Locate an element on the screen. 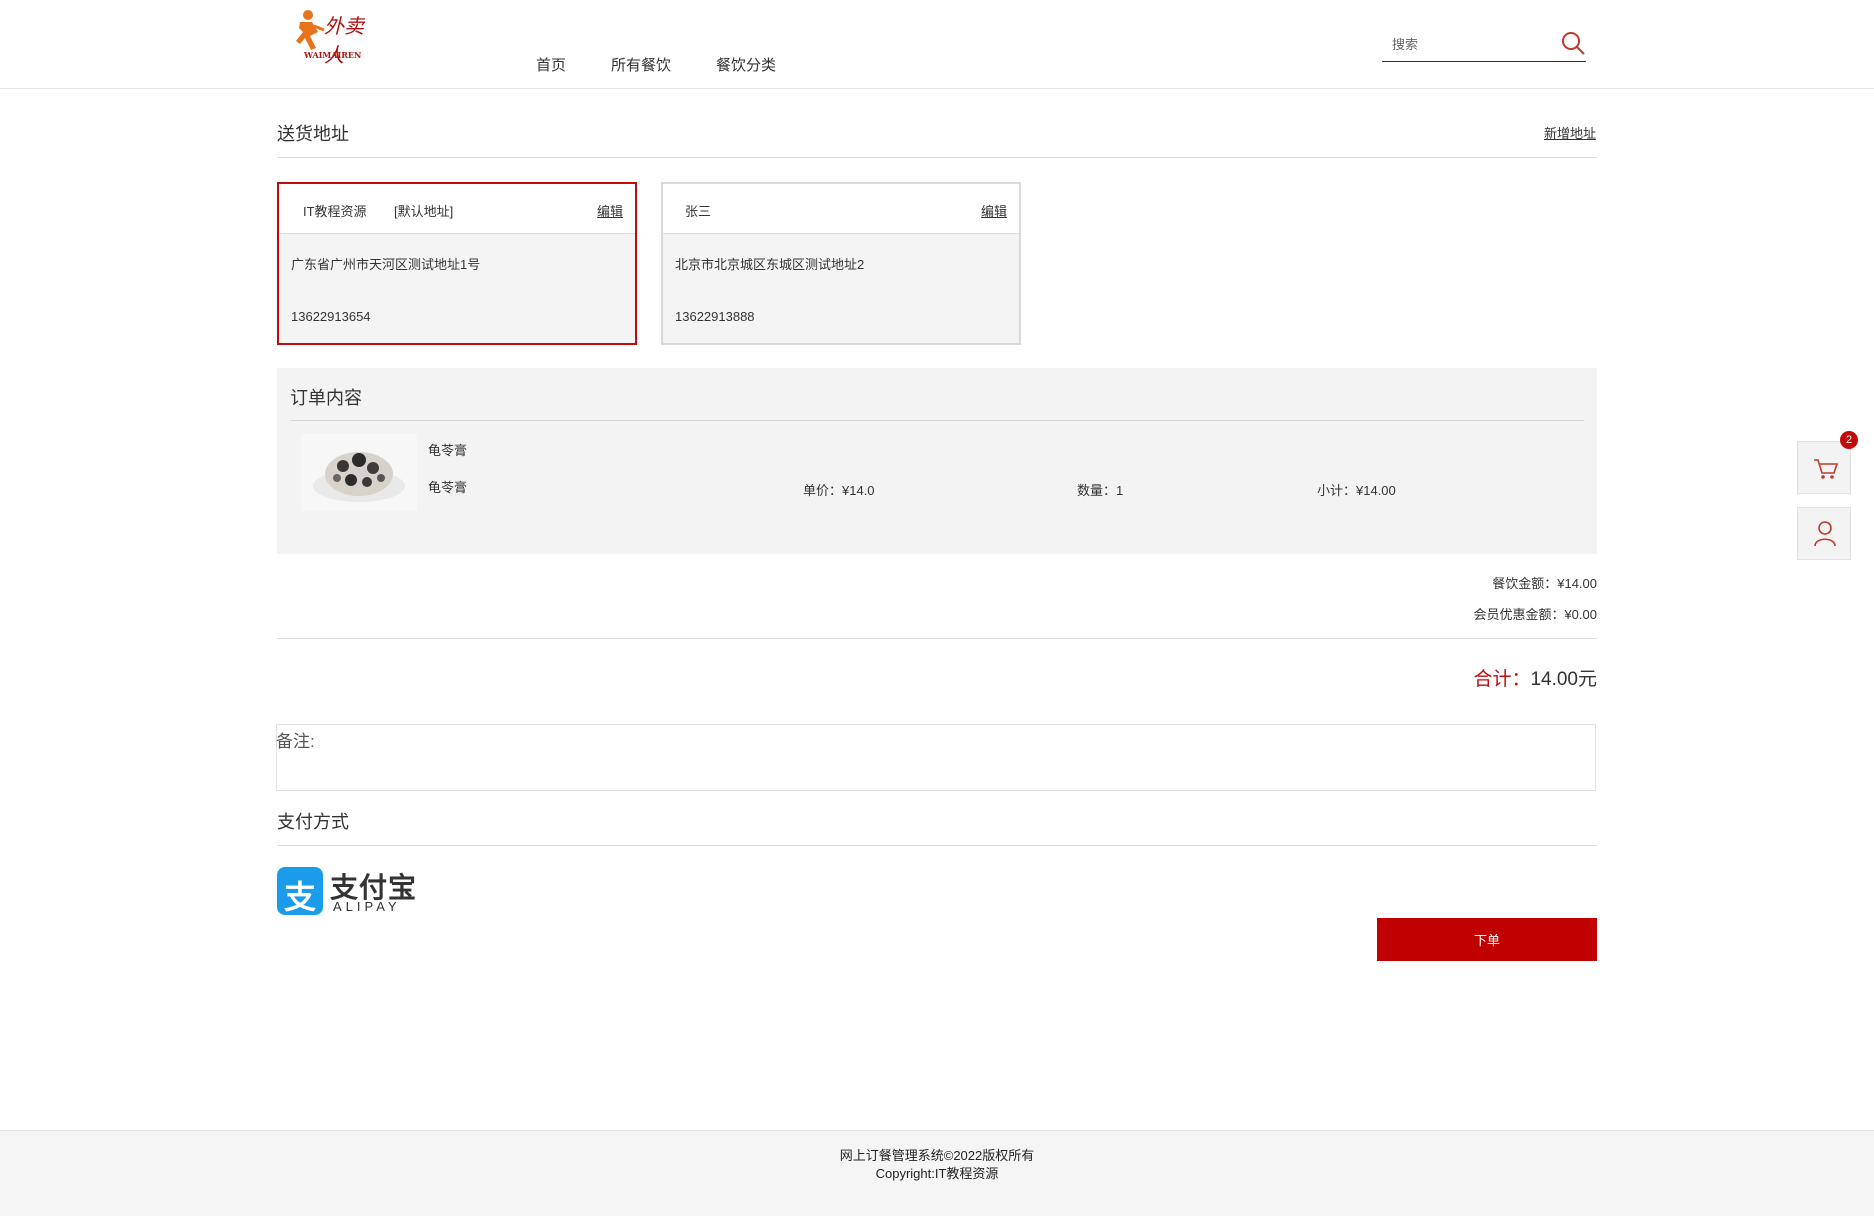 Image resolution: width=1874 pixels, height=1216 pixels. remark-label: 备注: is located at coordinates (295, 741).